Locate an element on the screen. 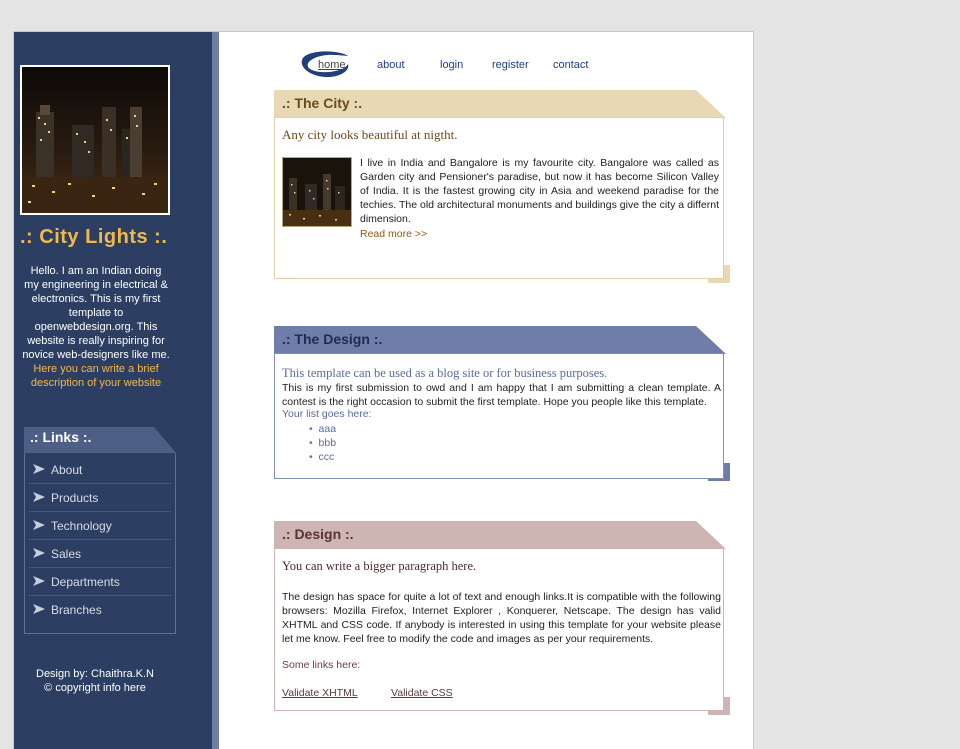 This screenshot has height=749, width=960. validate-css-link: Validate CSS is located at coordinates (422, 693).